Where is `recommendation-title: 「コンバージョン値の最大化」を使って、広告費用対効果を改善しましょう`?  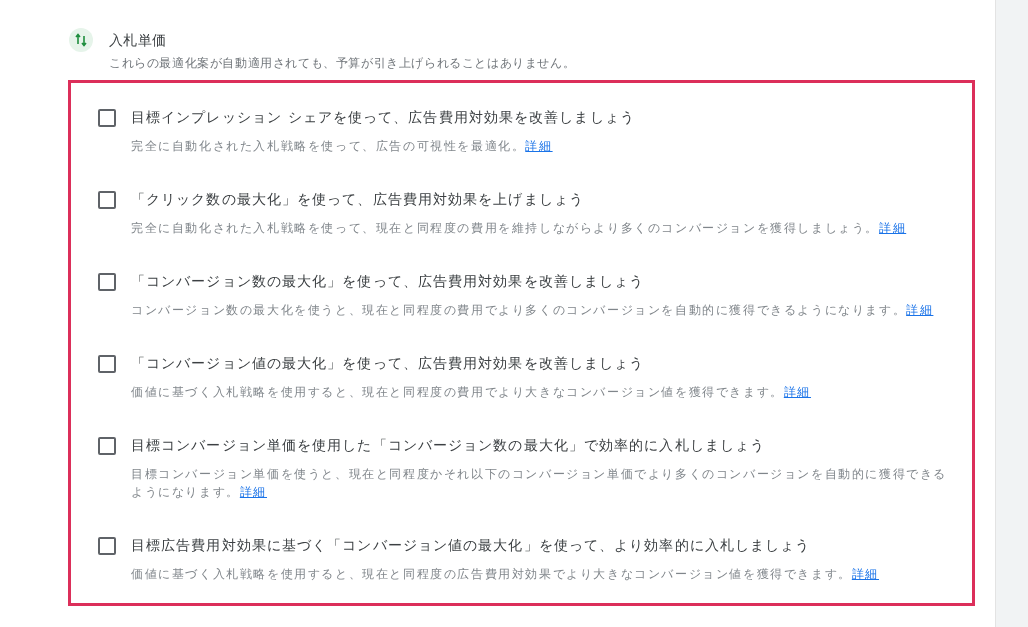 recommendation-title: 「コンバージョン値の最大化」を使って、広告費用対効果を改善しましょう is located at coordinates (388, 363).